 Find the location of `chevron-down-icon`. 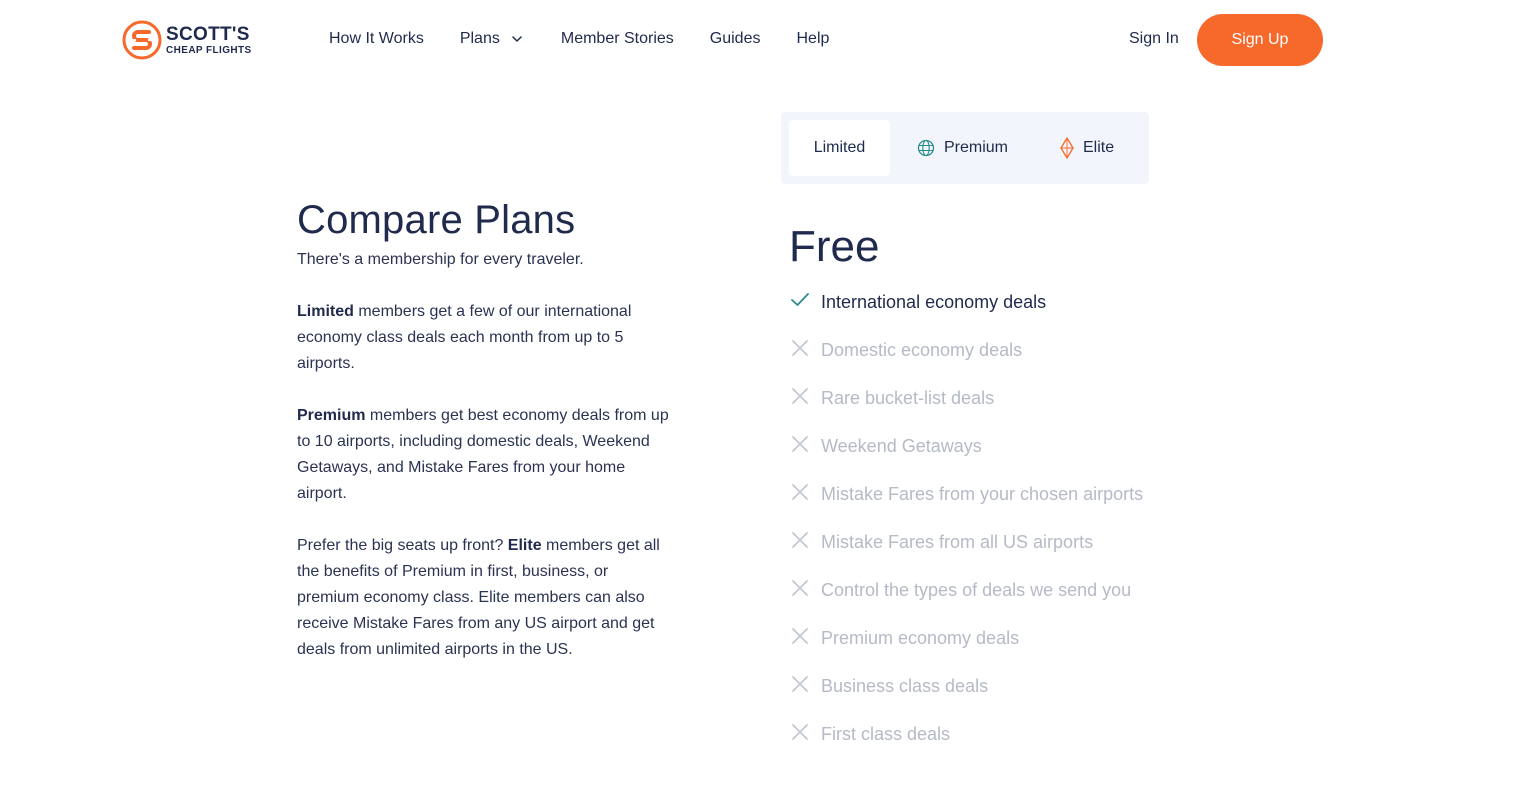

chevron-down-icon is located at coordinates (517, 39).